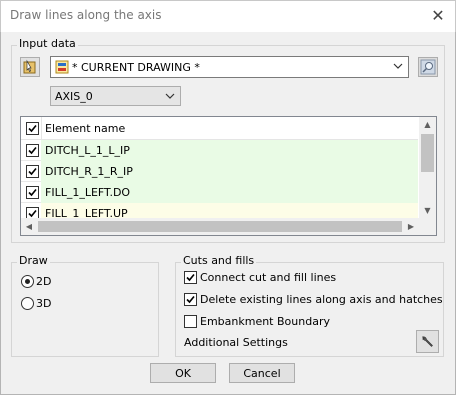  I want to click on scroll-left-icon: ◀, so click(29, 226).